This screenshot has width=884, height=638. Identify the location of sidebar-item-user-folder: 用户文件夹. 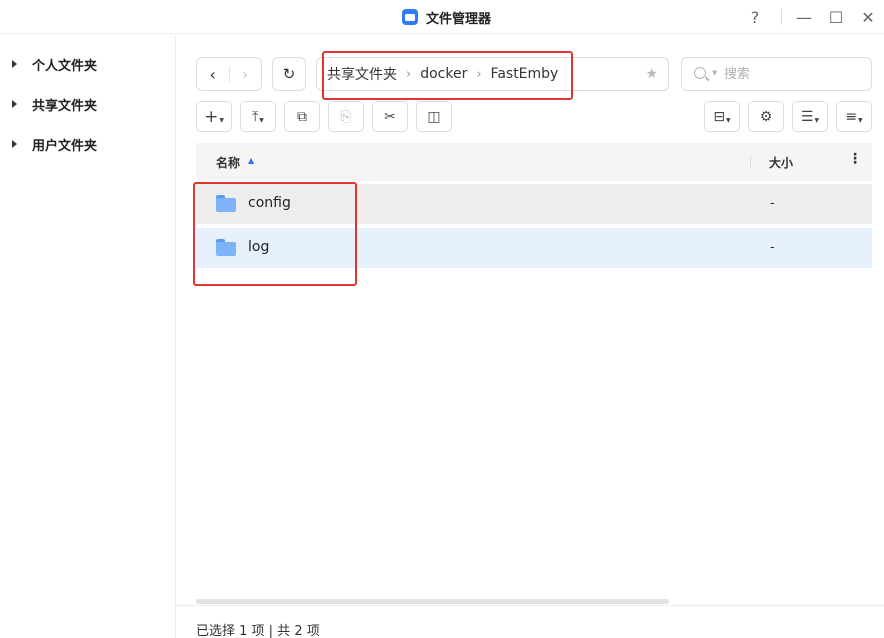
(88, 144).